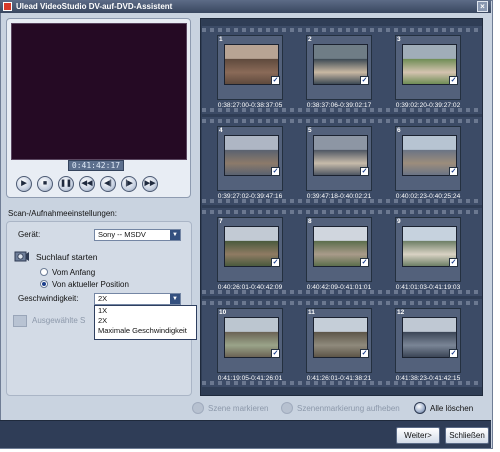 This screenshot has width=500, height=452. I want to click on stop-button: ■, so click(45, 184).